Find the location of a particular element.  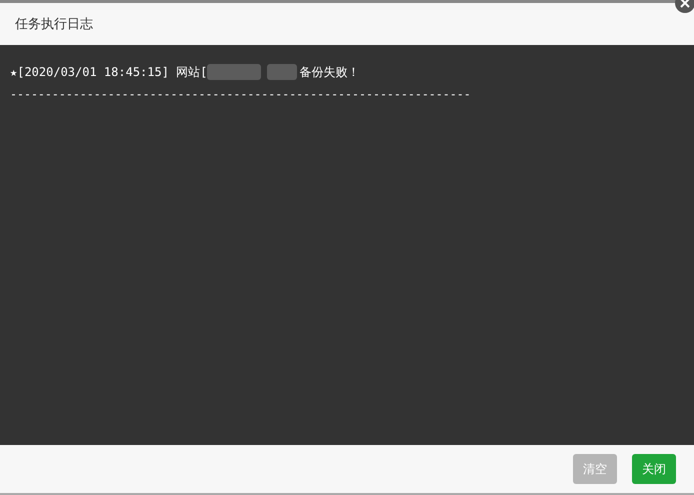

dialog-title: 任务执行日志 is located at coordinates (54, 24).